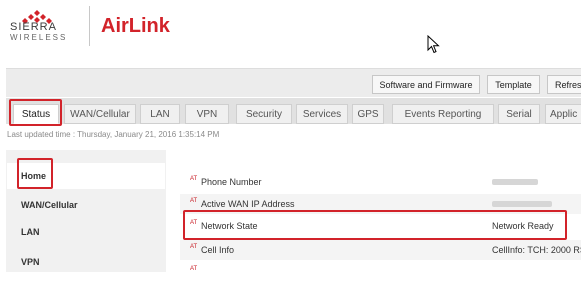 Image resolution: width=581 pixels, height=282 pixels. What do you see at coordinates (375, 225) in the screenshot?
I see `network-state-highlight` at bounding box center [375, 225].